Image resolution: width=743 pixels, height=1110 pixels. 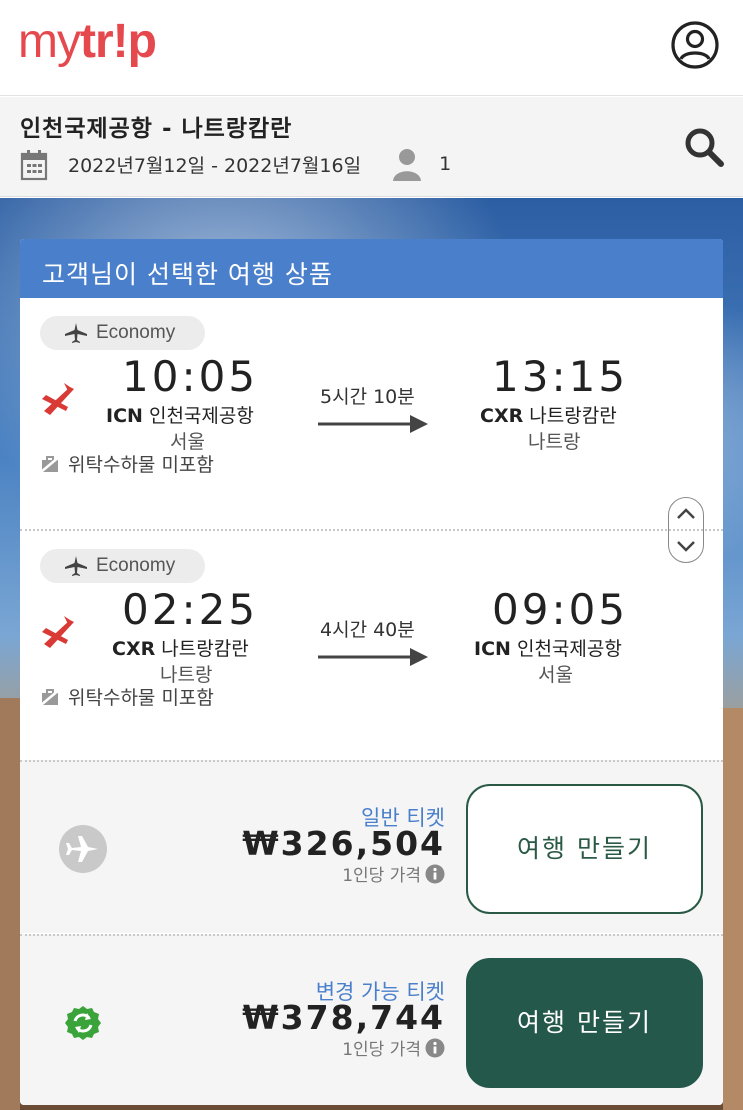 I want to click on search-icon, so click(x=704, y=147).